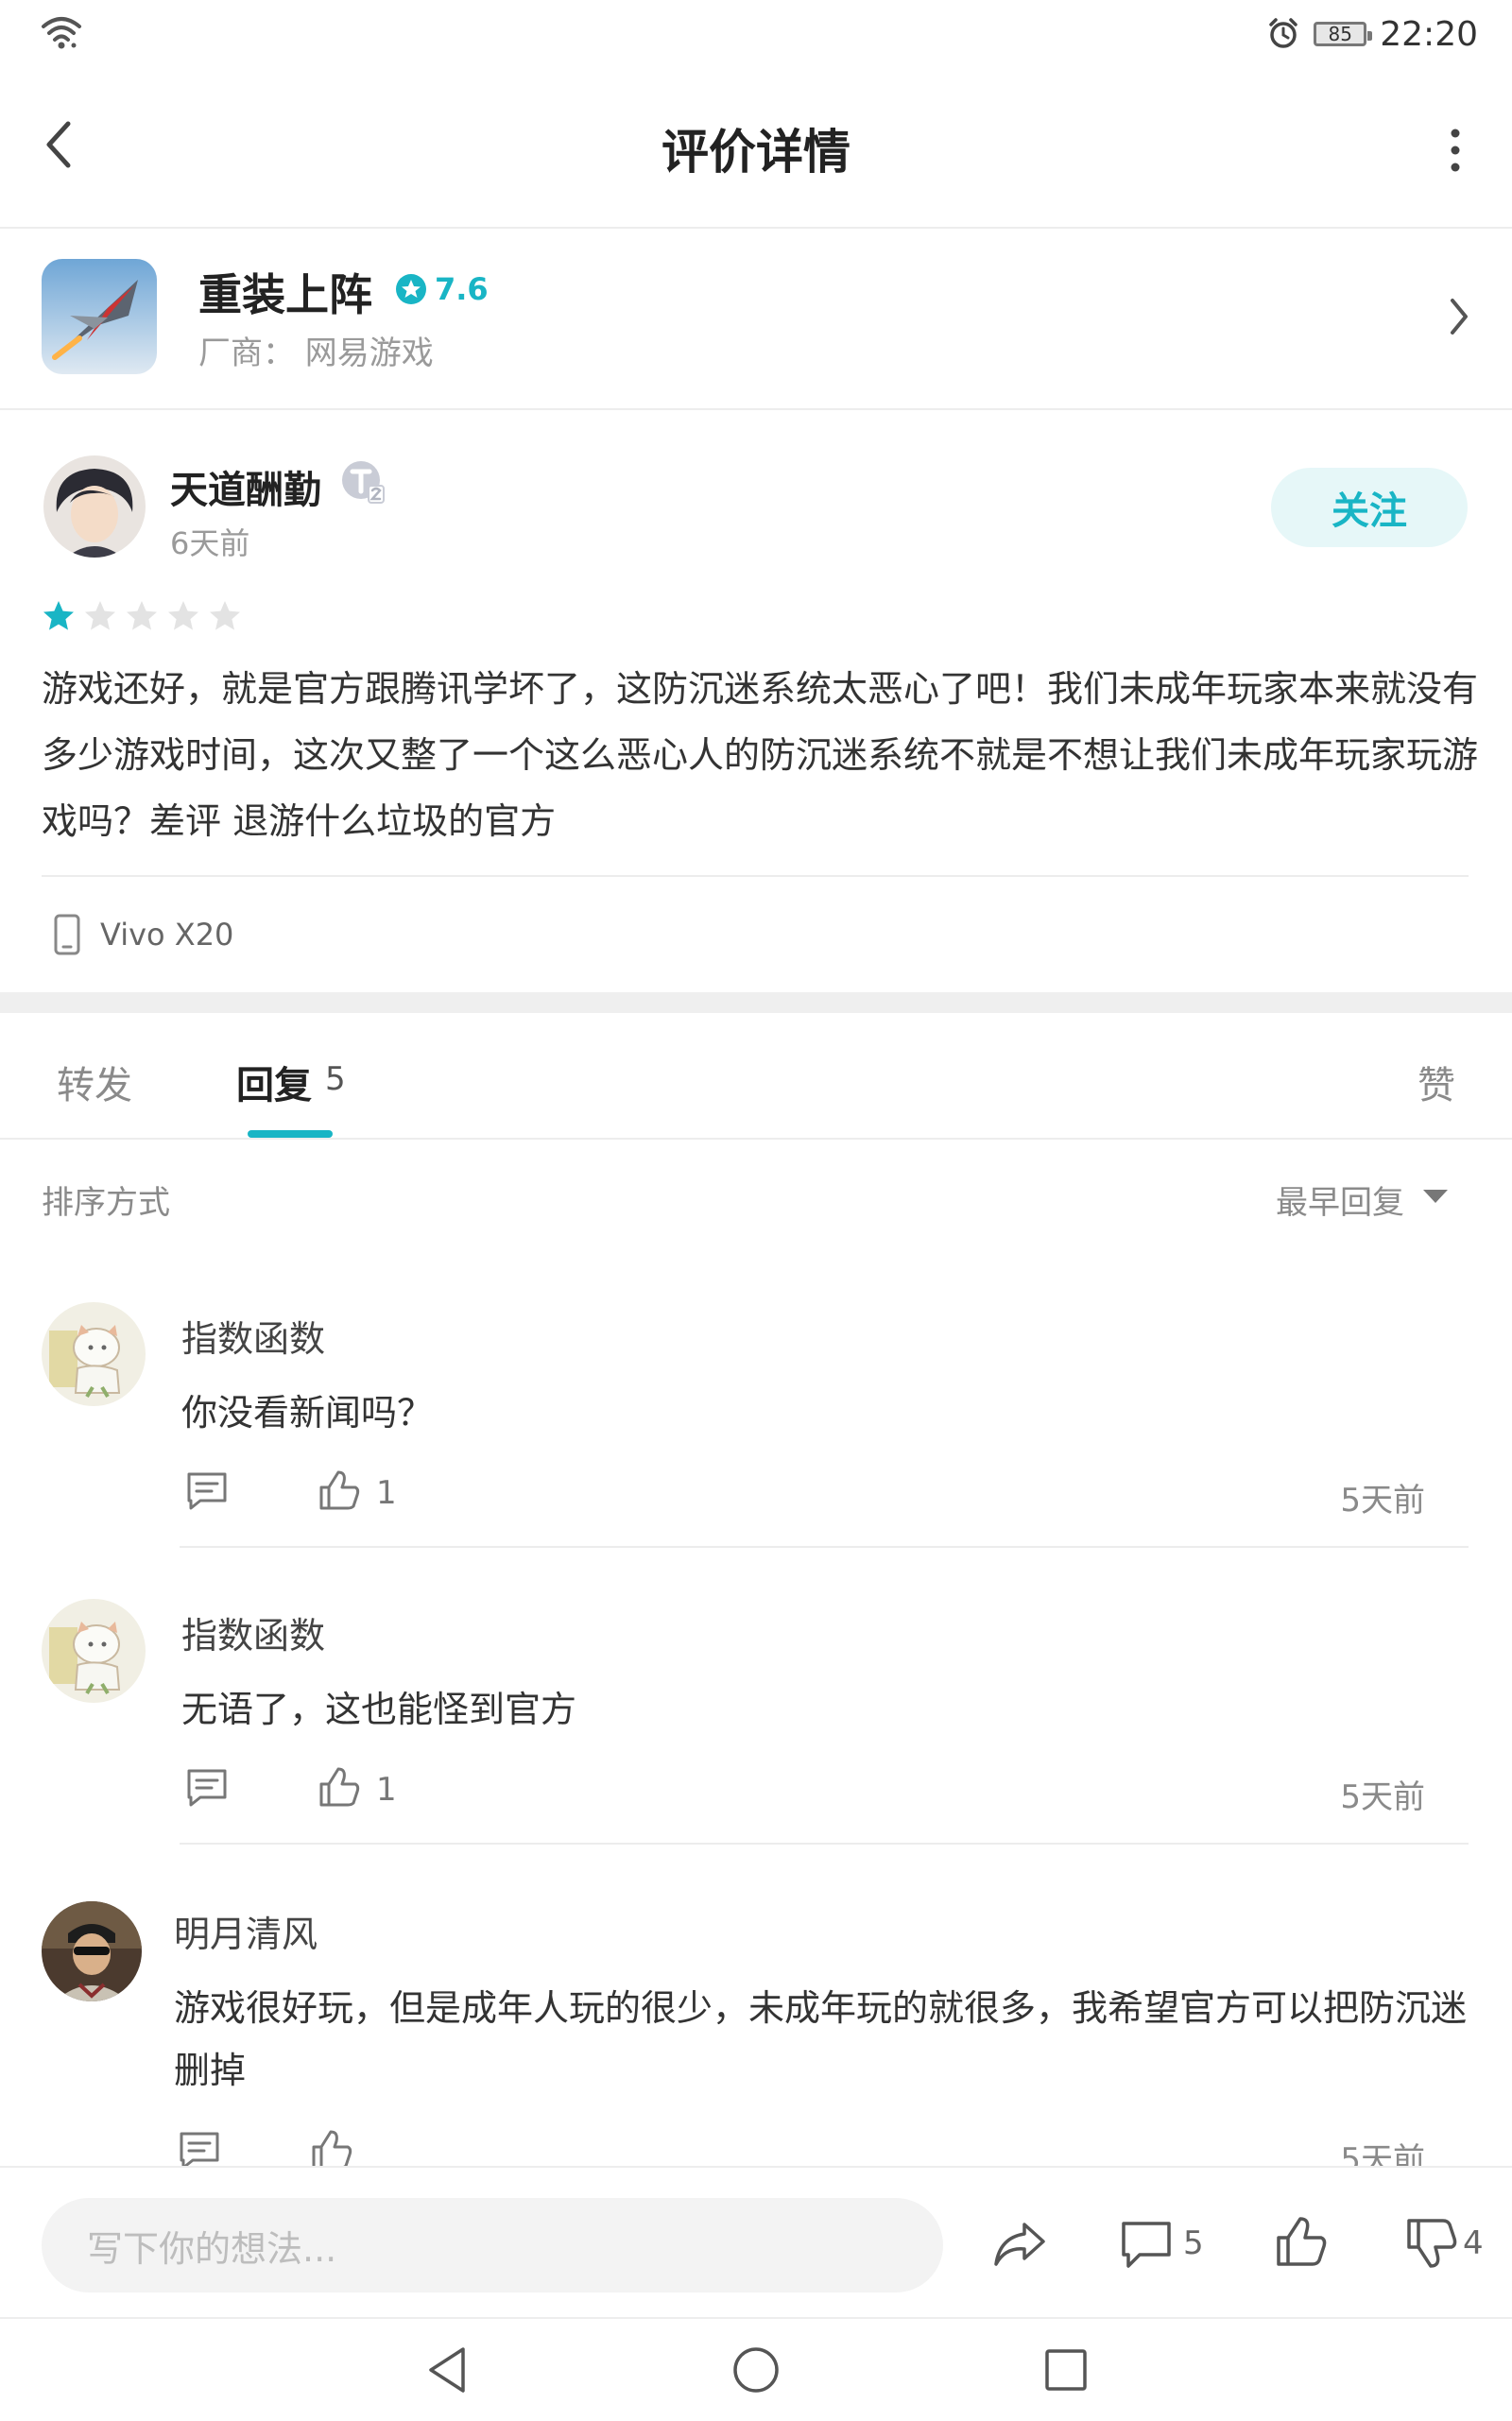  Describe the element at coordinates (246, 1931) in the screenshot. I see `commenter-name: 明月清风` at that location.